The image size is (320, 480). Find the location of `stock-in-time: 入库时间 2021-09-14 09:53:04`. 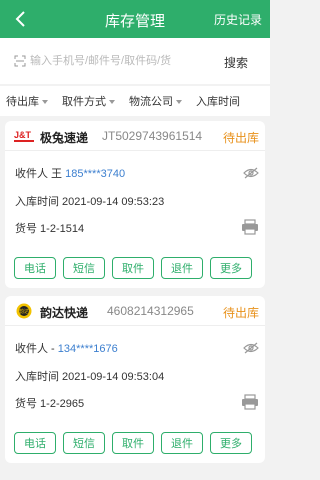

stock-in-time: 入库时间 2021-09-14 09:53:04 is located at coordinates (90, 377).